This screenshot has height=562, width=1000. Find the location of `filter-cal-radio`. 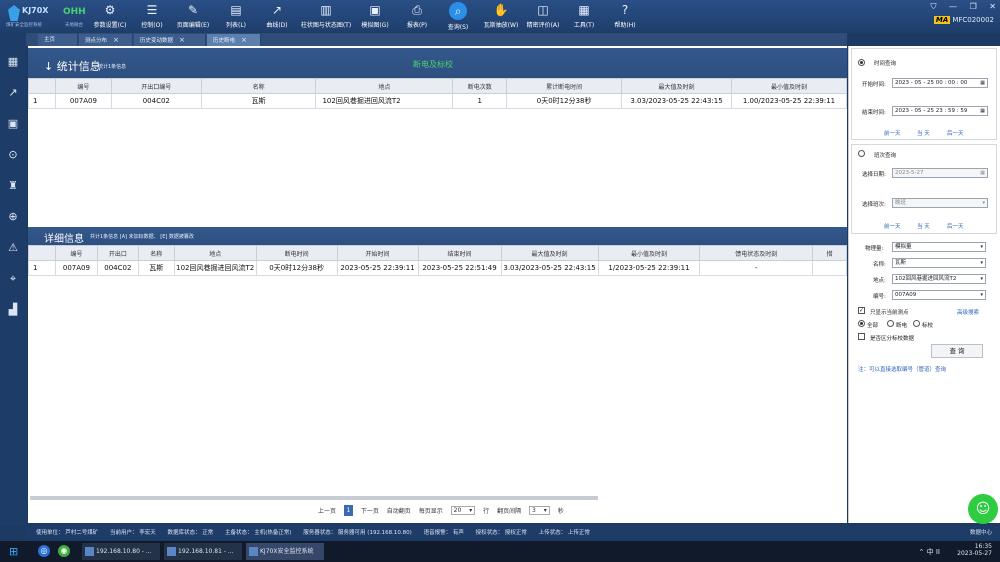

filter-cal-radio is located at coordinates (916, 323).